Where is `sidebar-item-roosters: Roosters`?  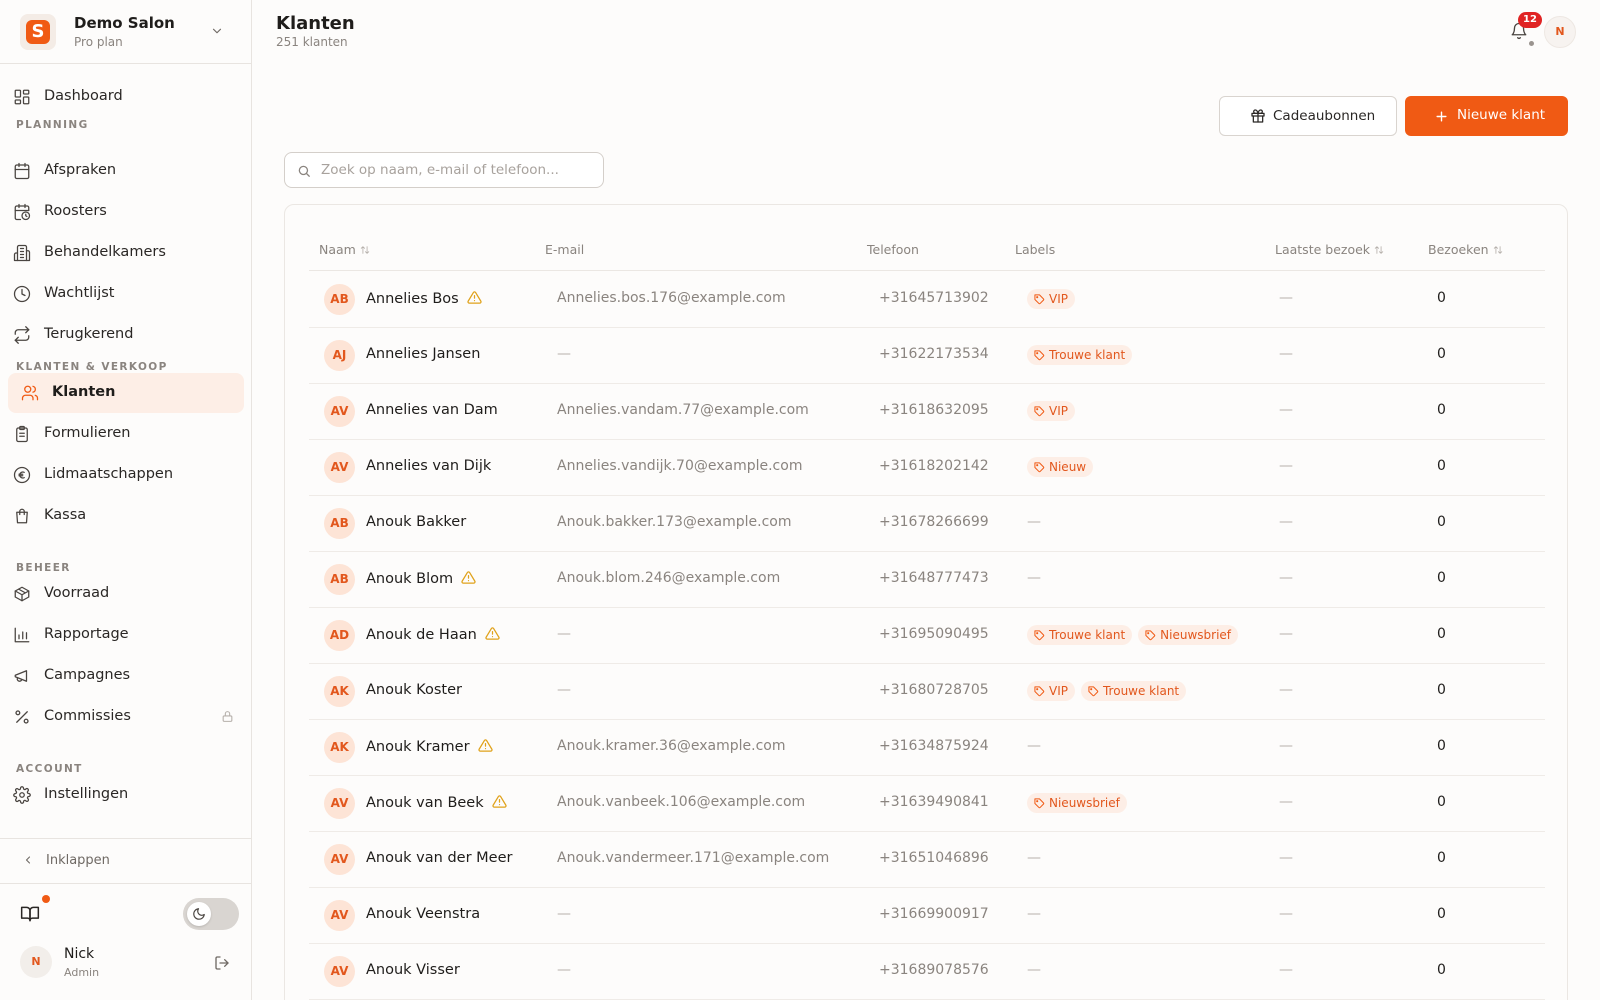 sidebar-item-roosters: Roosters is located at coordinates (126, 212).